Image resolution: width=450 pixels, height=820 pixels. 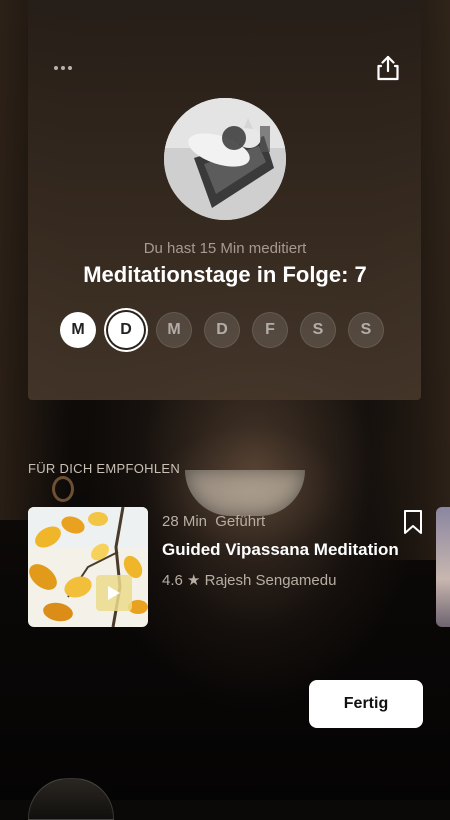 What do you see at coordinates (225, 159) in the screenshot?
I see `session-image` at bounding box center [225, 159].